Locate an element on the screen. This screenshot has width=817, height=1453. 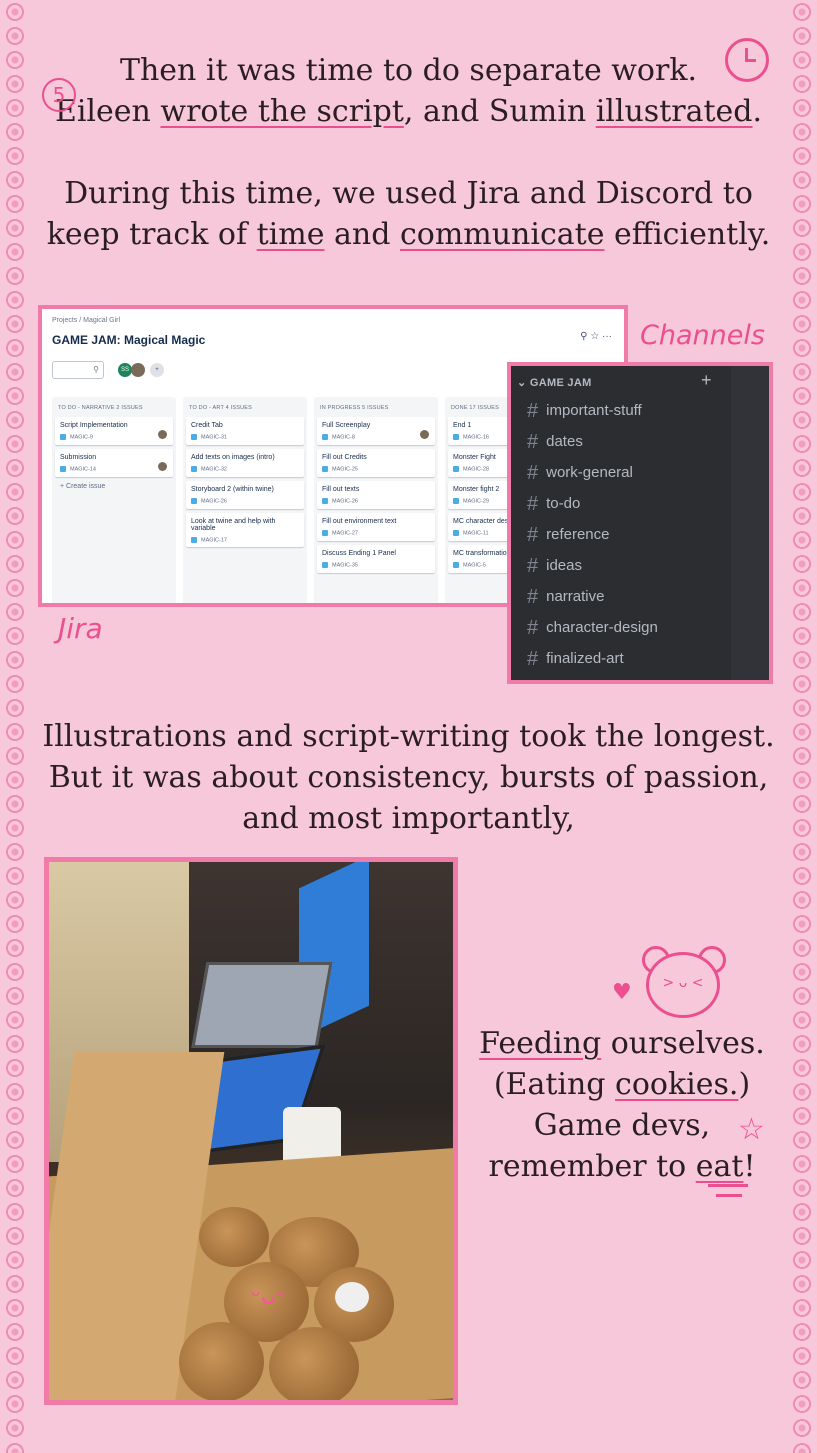
discord-category: ⌄ GAME JAM is located at coordinates (554, 383).